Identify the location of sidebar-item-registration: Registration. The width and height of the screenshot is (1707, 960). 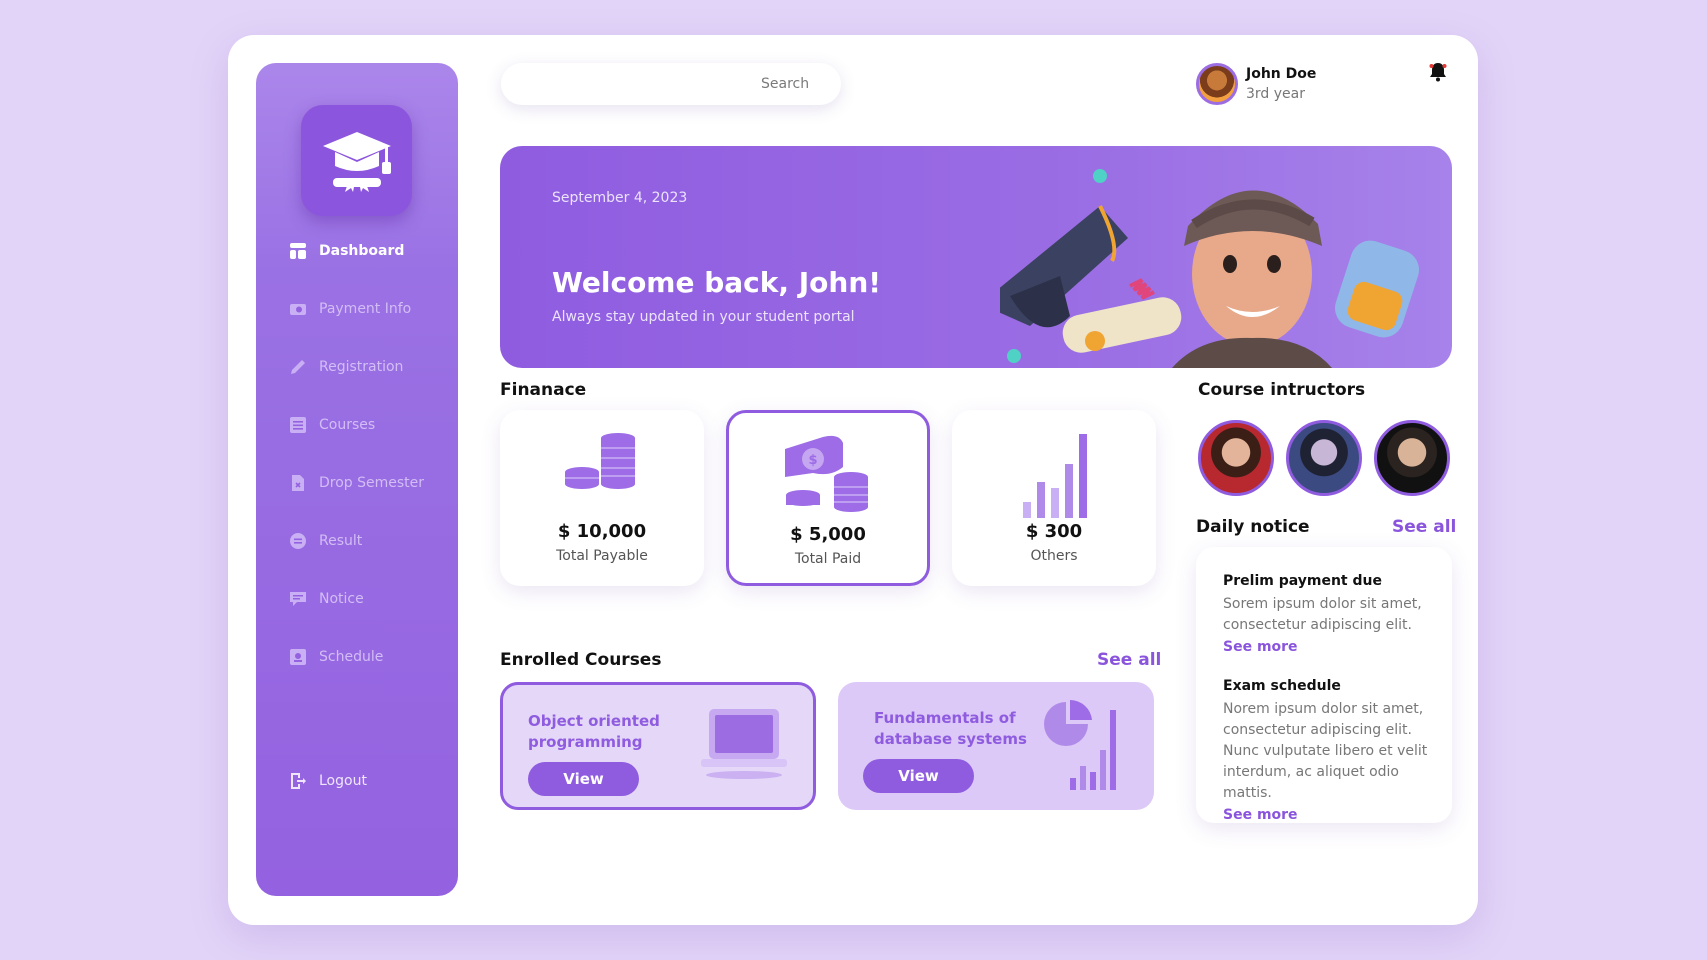
(369, 367).